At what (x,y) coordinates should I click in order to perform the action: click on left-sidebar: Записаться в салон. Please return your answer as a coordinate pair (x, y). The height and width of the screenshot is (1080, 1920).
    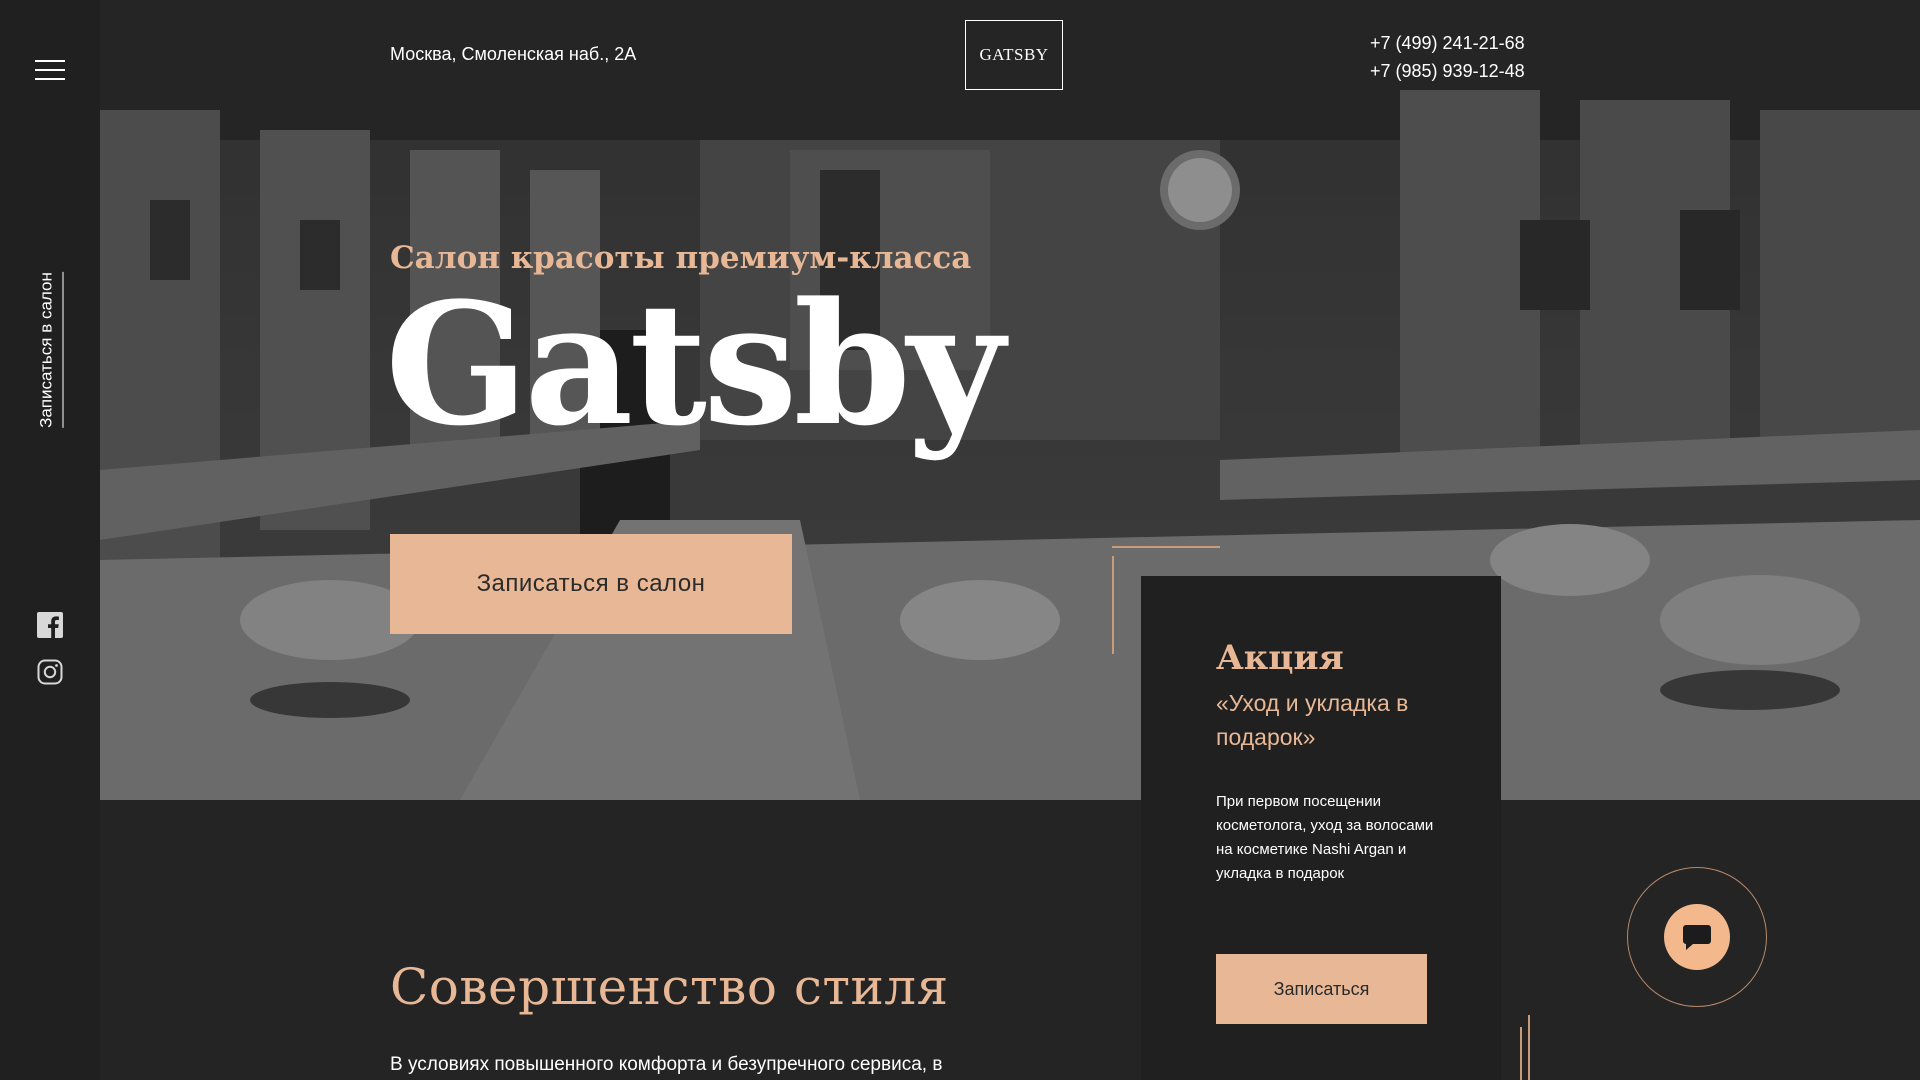
    Looking at the image, I should click on (50, 540).